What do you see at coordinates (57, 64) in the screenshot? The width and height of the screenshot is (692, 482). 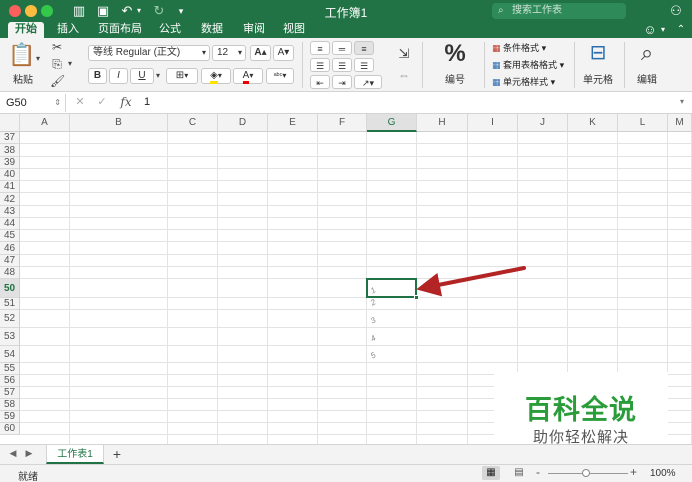 I see `copy-icon: ⎘` at bounding box center [57, 64].